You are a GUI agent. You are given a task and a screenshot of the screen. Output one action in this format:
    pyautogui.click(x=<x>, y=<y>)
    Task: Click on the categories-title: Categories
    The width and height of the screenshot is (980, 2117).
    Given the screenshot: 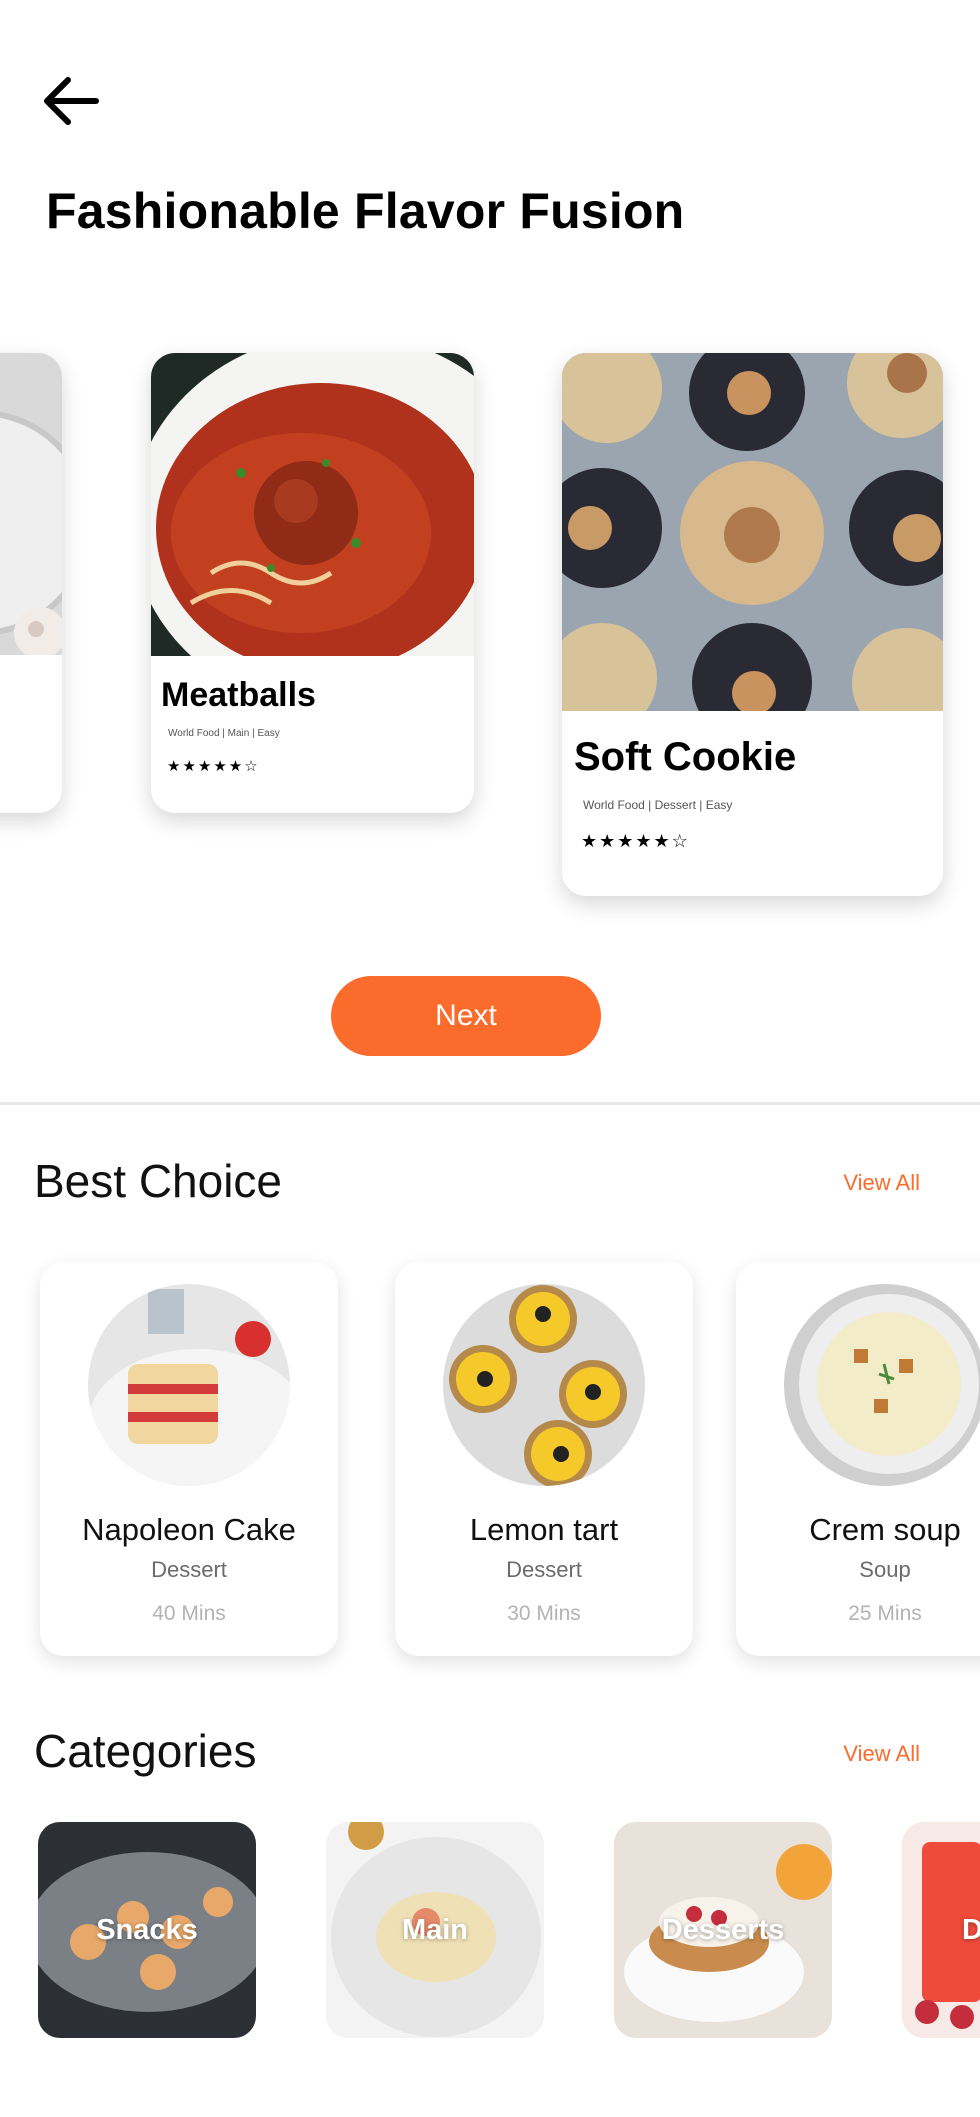 What is the action you would take?
    pyautogui.click(x=145, y=1751)
    